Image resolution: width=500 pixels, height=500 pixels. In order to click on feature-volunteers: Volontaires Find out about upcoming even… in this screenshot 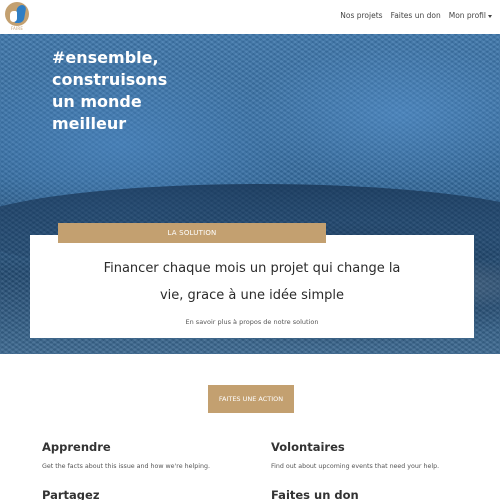, I will do `click(371, 455)`.